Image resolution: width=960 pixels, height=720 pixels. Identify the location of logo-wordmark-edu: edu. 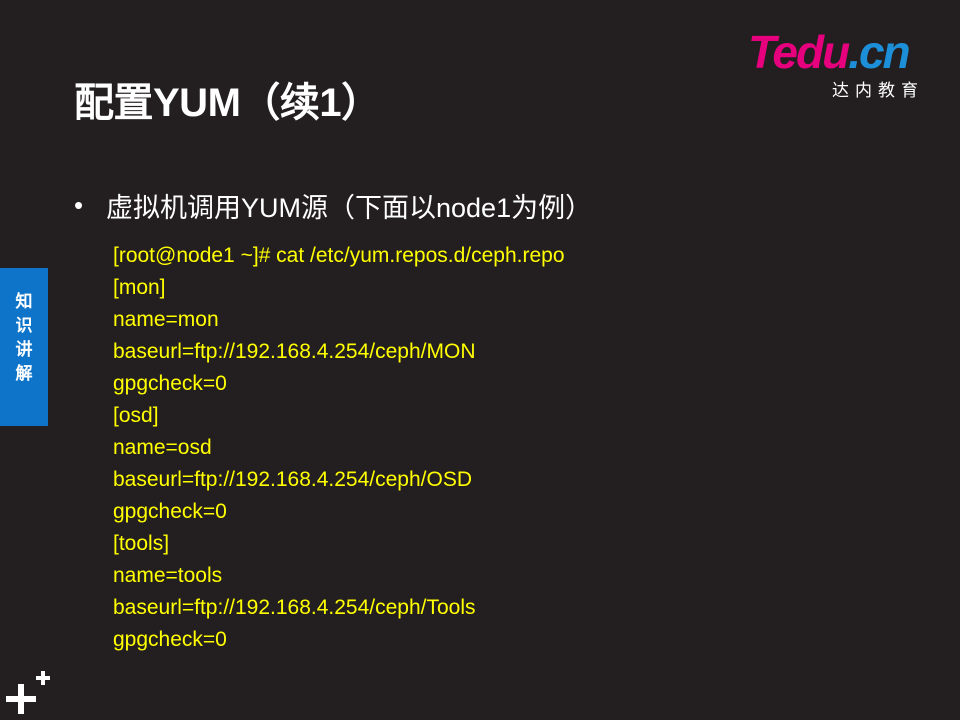
(811, 52).